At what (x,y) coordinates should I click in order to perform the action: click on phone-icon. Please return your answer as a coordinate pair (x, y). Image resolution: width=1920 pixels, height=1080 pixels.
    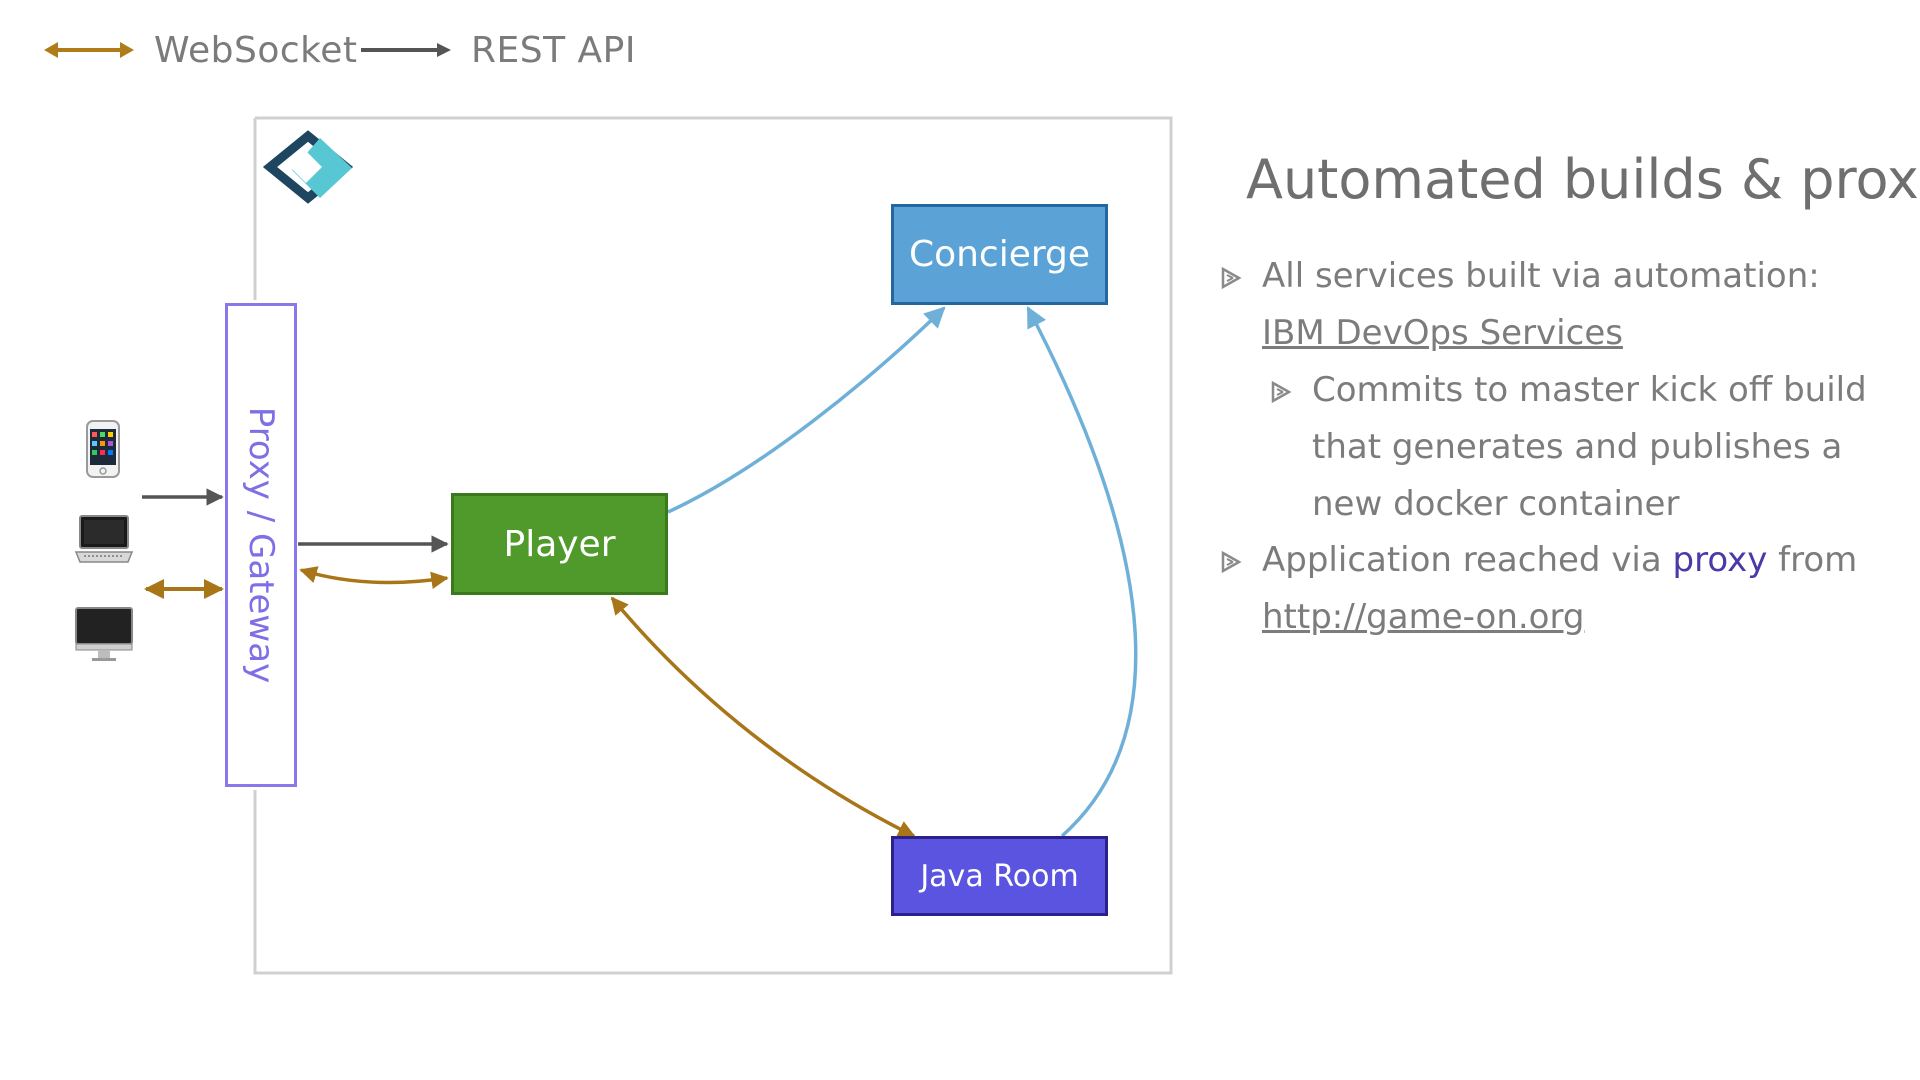
    Looking at the image, I should click on (103, 449).